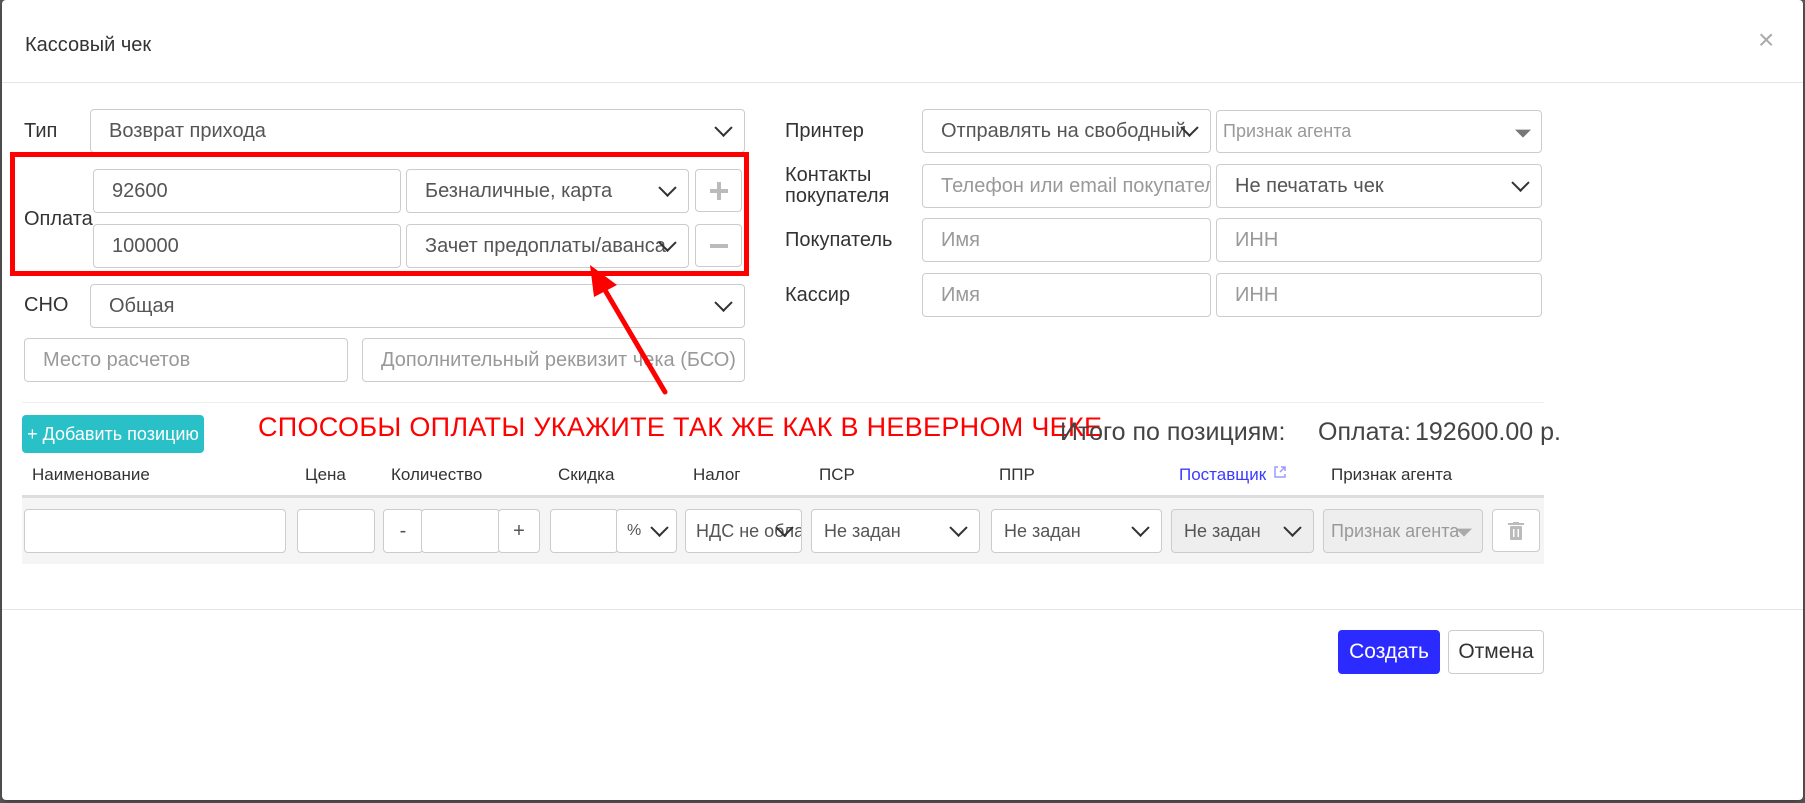 This screenshot has height=803, width=1805. Describe the element at coordinates (1392, 474) in the screenshot. I see `col-agent-sign: Признак агента` at that location.